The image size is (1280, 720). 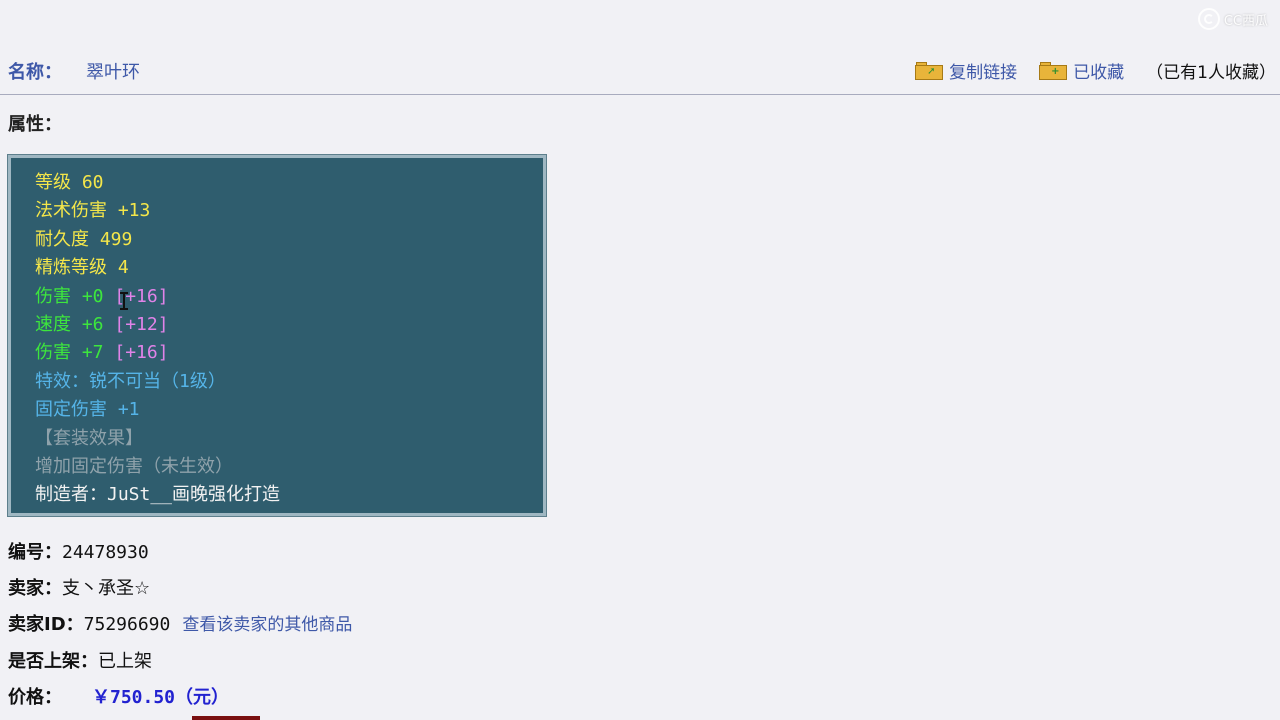 I want to click on item-id-label: 编号：, so click(x=35, y=552).